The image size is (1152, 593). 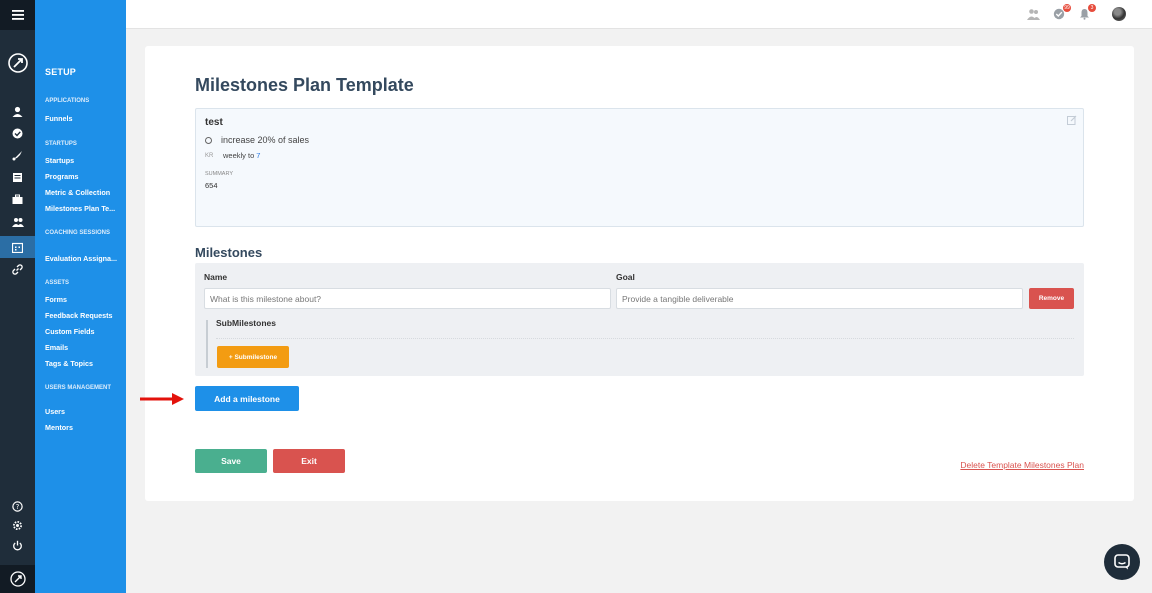 I want to click on check-circle-icon, so click(x=17, y=133).